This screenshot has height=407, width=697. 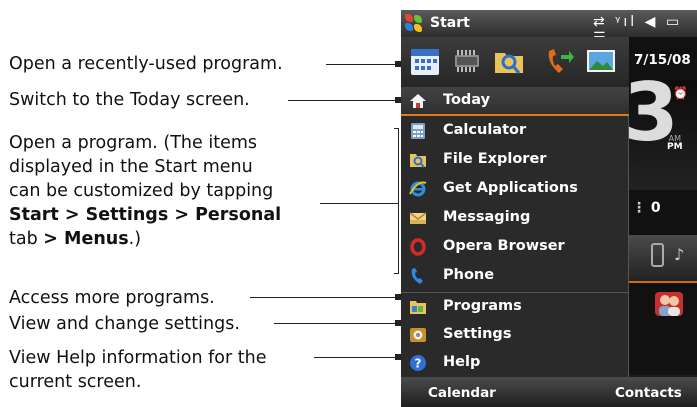 What do you see at coordinates (343, 100) in the screenshot?
I see `leader-today` at bounding box center [343, 100].